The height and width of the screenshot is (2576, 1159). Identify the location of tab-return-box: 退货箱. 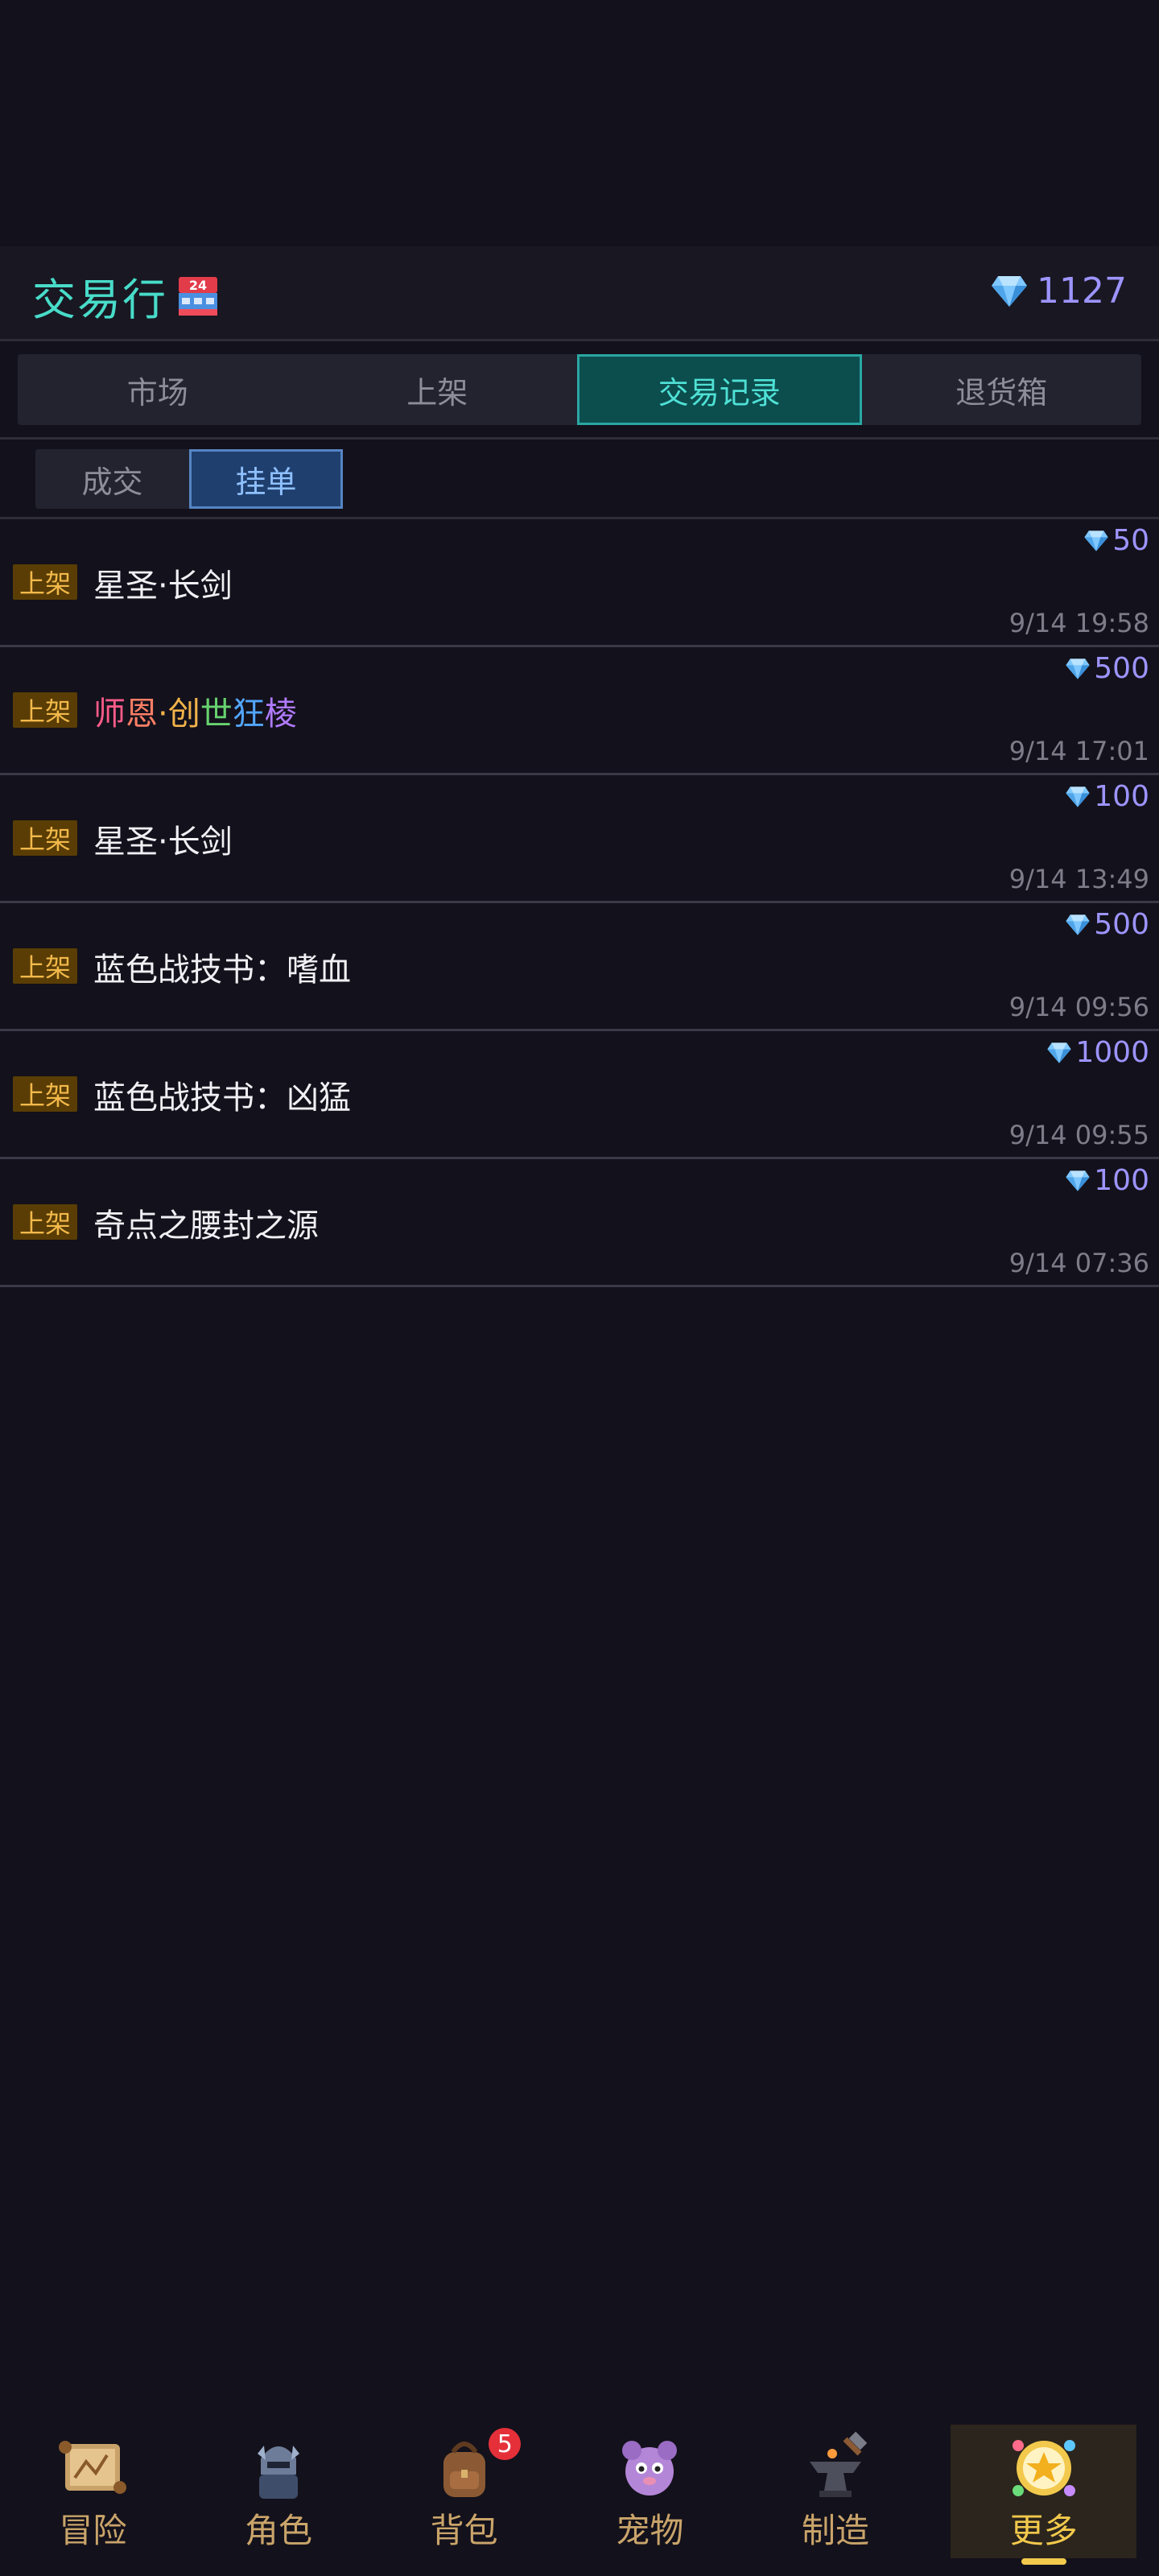
(1002, 389).